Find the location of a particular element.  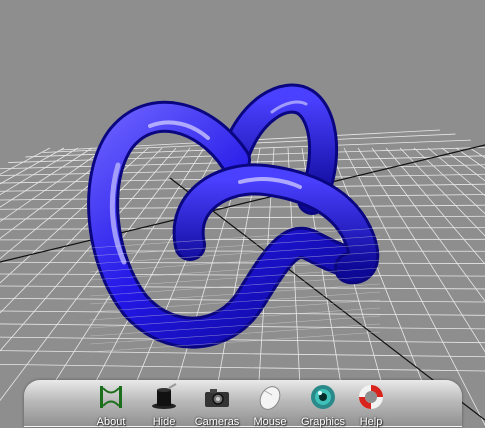

about-label: About is located at coordinates (111, 422).